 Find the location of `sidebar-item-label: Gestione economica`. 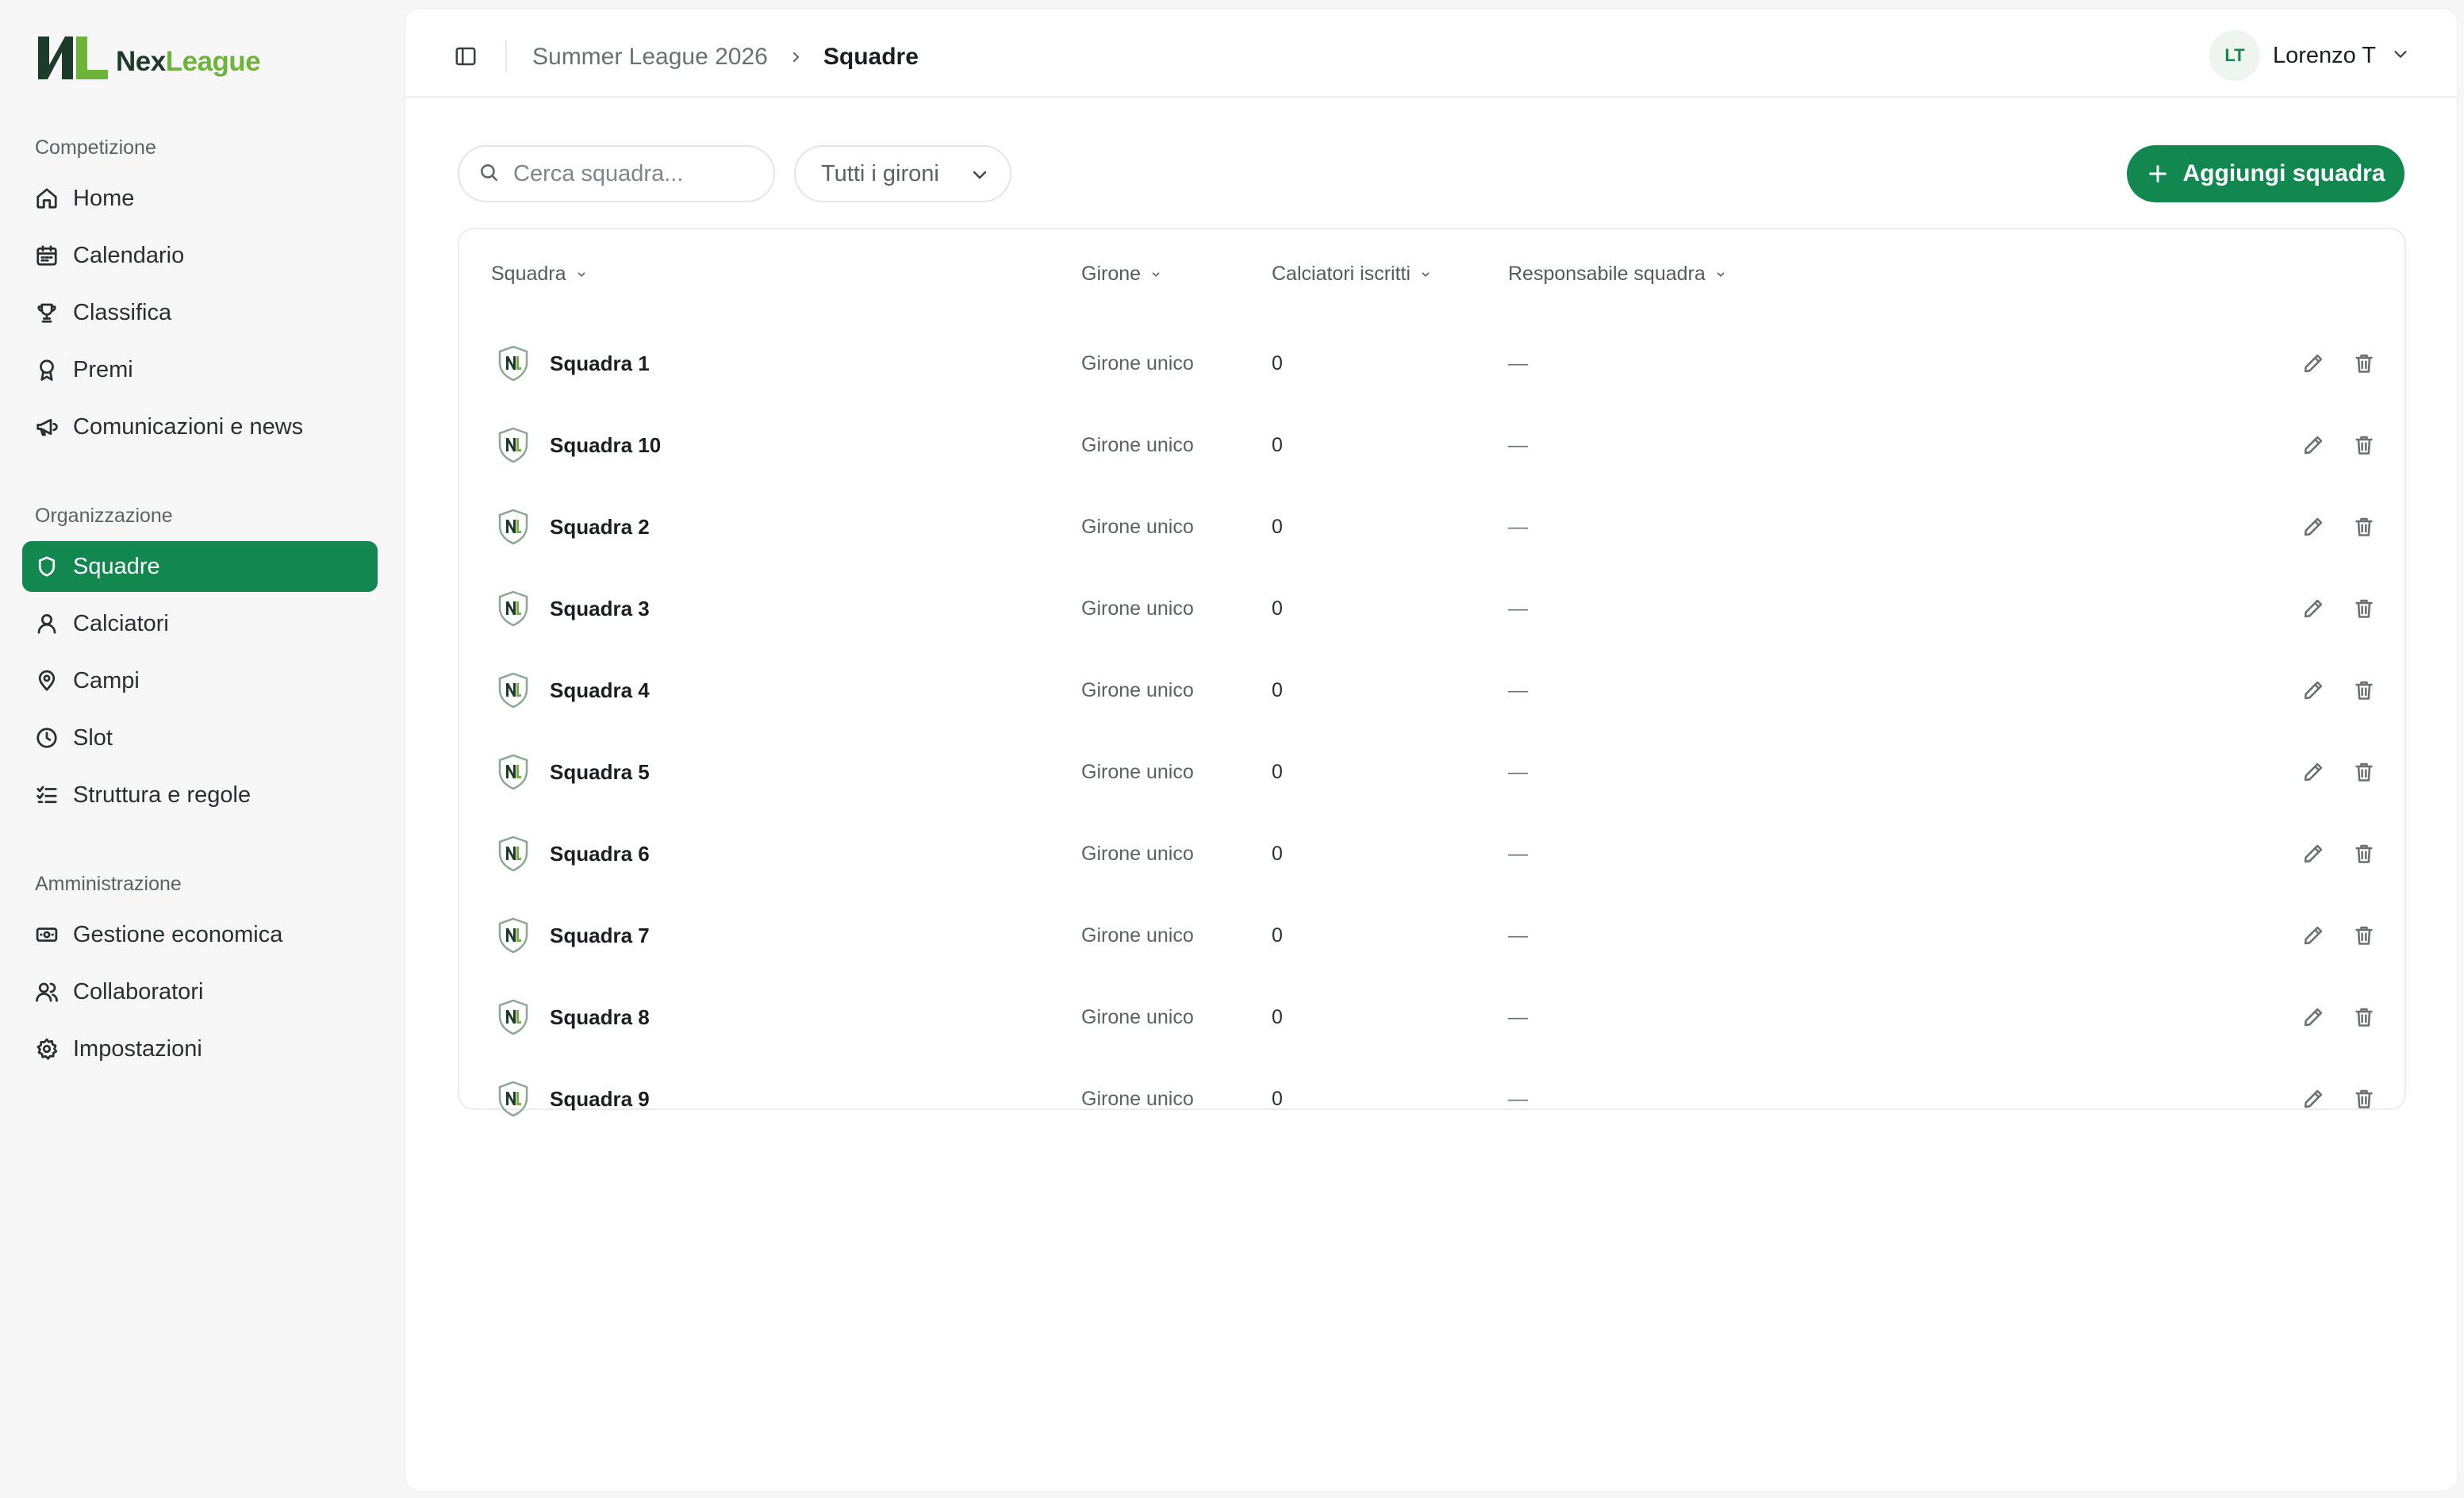

sidebar-item-label: Gestione economica is located at coordinates (178, 934).